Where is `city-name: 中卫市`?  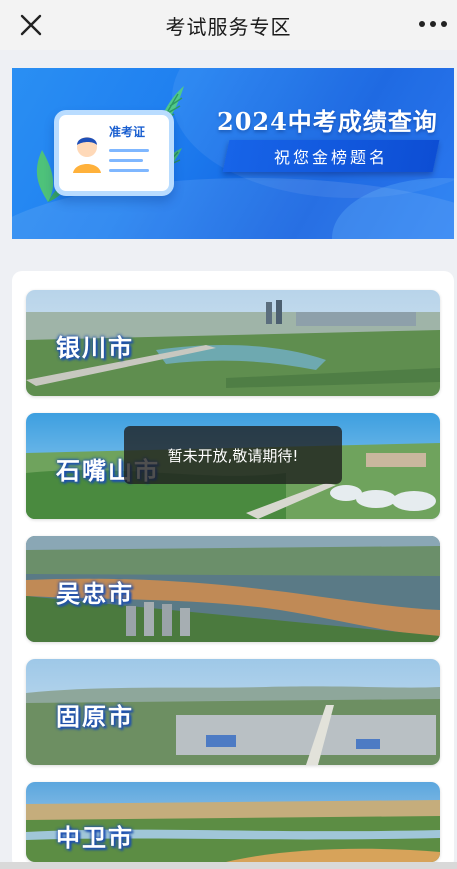 city-name: 中卫市 is located at coordinates (95, 838).